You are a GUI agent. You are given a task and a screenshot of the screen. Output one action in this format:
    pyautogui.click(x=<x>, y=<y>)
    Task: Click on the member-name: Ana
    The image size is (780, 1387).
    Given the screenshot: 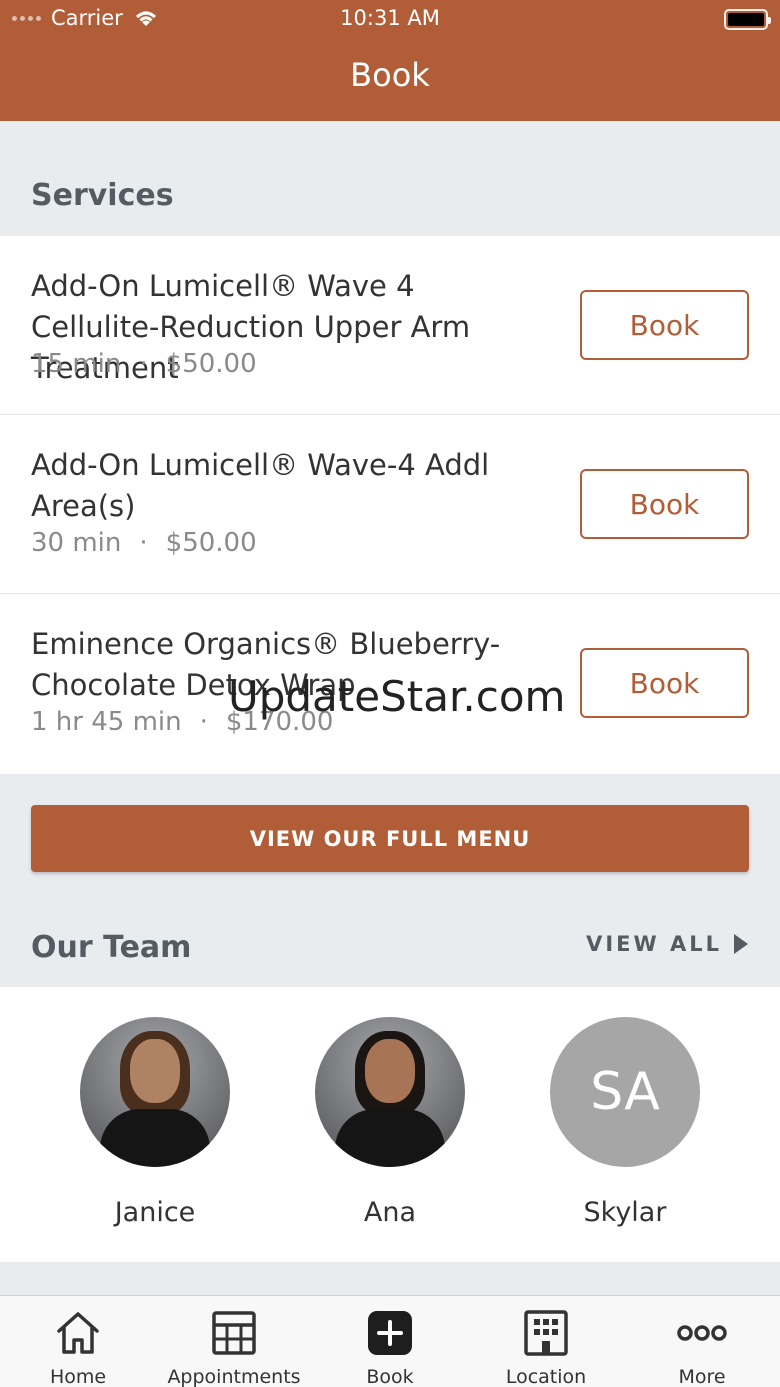 What is the action you would take?
    pyautogui.click(x=390, y=1212)
    